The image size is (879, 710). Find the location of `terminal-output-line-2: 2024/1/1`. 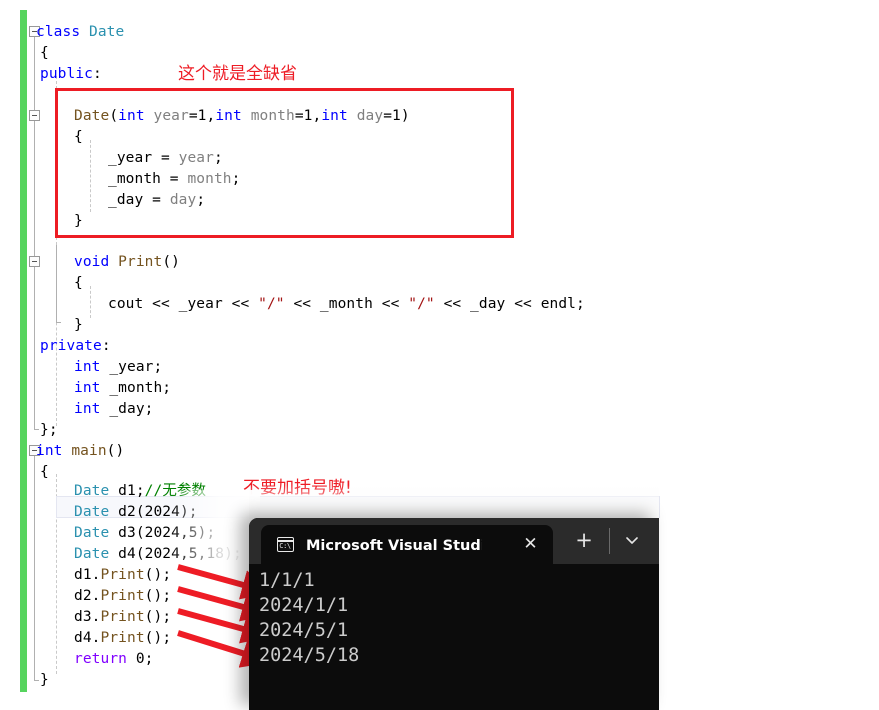

terminal-output-line-2: 2024/1/1 is located at coordinates (304, 605).